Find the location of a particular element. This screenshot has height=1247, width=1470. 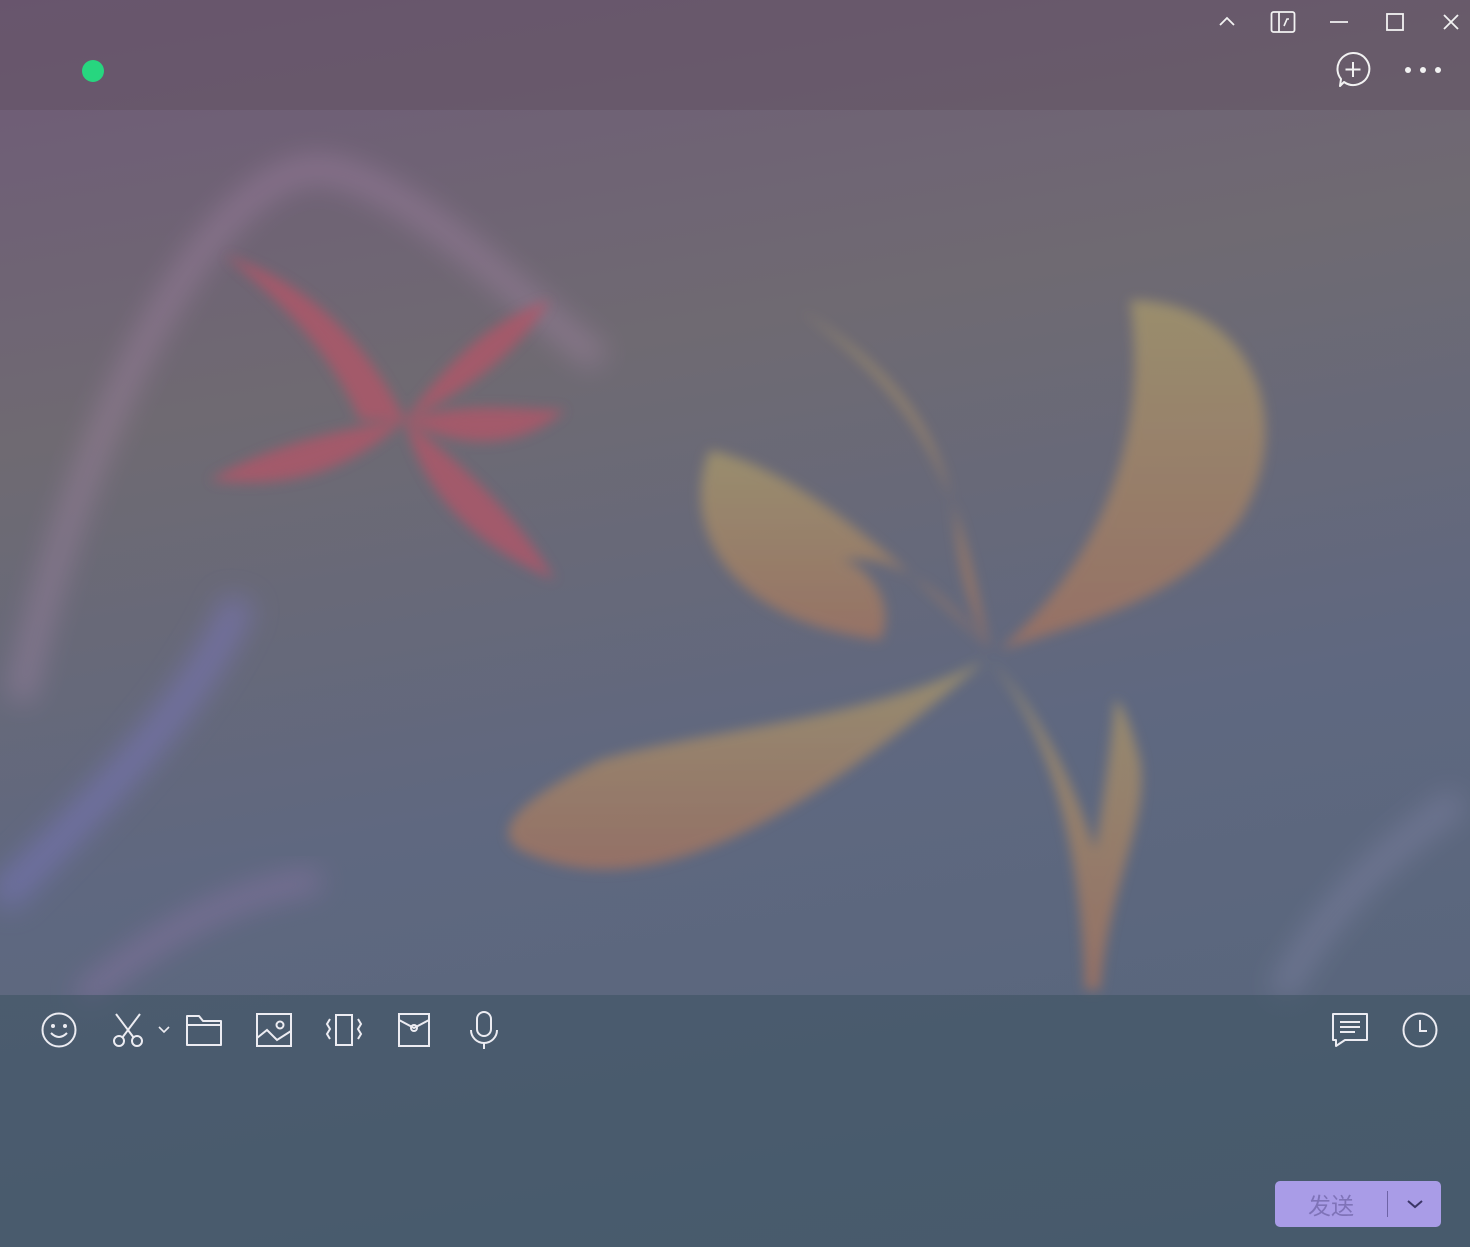

collapse-button is located at coordinates (1227, 22).